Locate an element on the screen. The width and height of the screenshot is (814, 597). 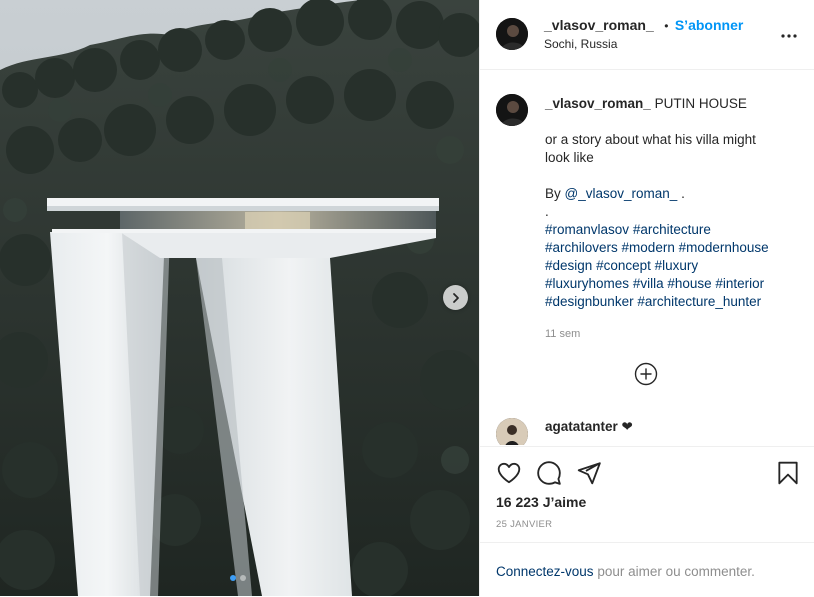
hashtag-link: #designbunker is located at coordinates (589, 301).